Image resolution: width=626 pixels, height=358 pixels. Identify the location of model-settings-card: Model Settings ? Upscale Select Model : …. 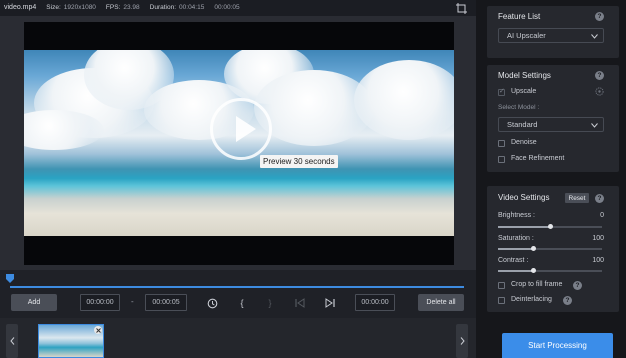
(553, 118).